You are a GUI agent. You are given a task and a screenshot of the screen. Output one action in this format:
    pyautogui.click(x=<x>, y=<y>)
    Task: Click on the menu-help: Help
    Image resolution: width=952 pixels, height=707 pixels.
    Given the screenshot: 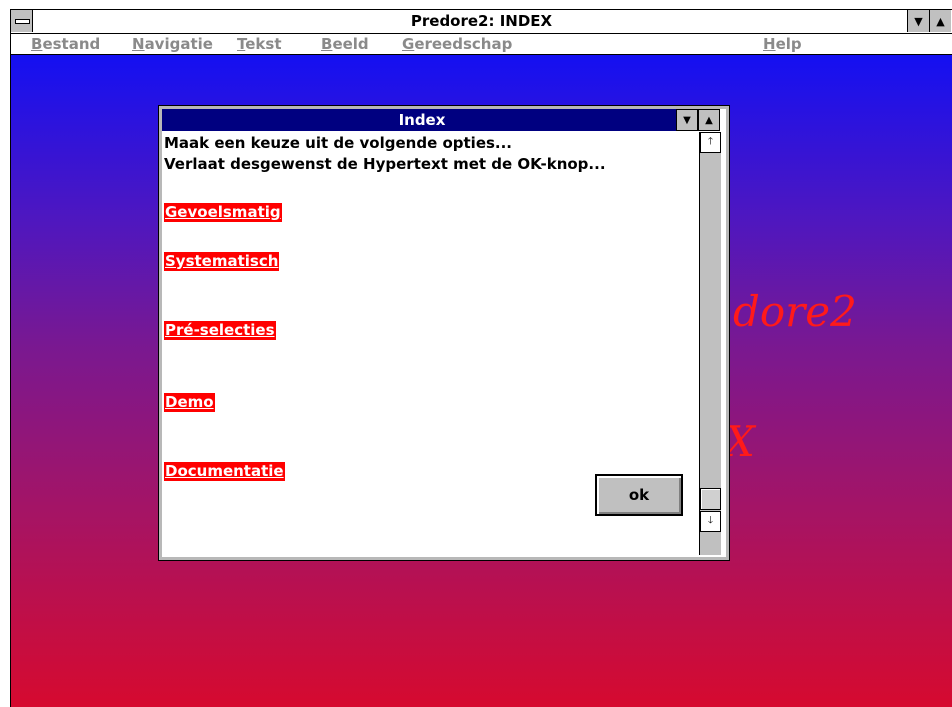 What is the action you would take?
    pyautogui.click(x=782, y=44)
    